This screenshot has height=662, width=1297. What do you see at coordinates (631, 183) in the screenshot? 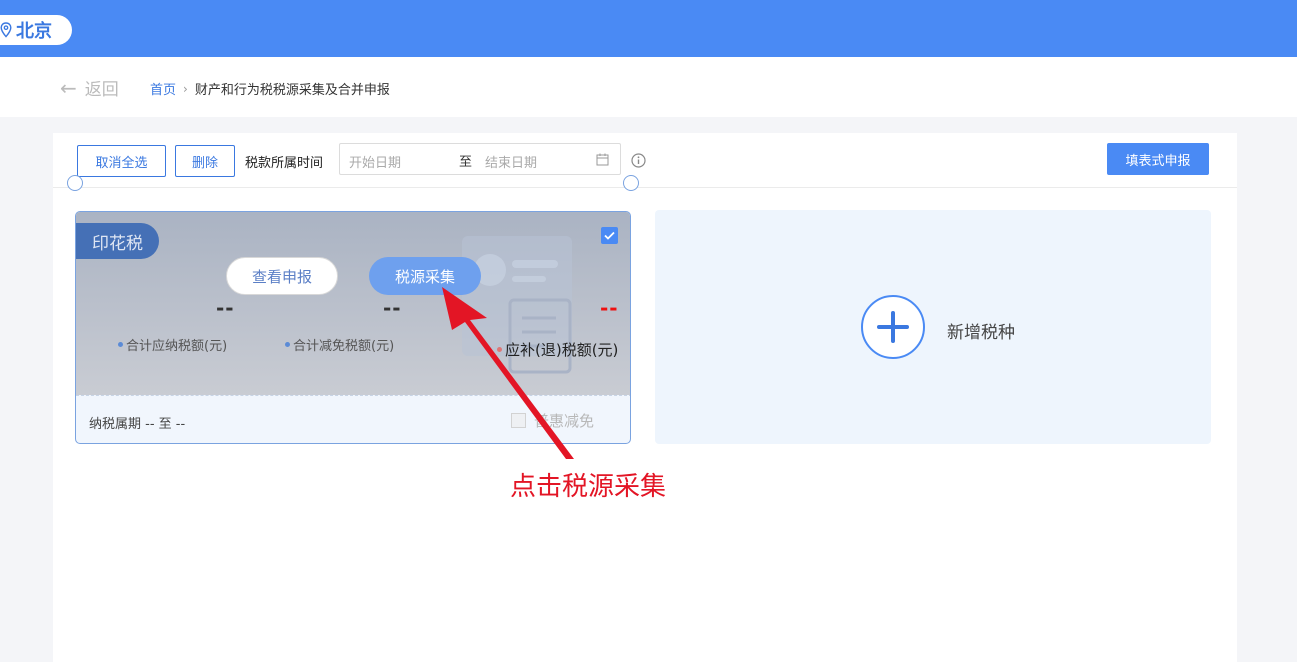
I see `card-notch-right` at bounding box center [631, 183].